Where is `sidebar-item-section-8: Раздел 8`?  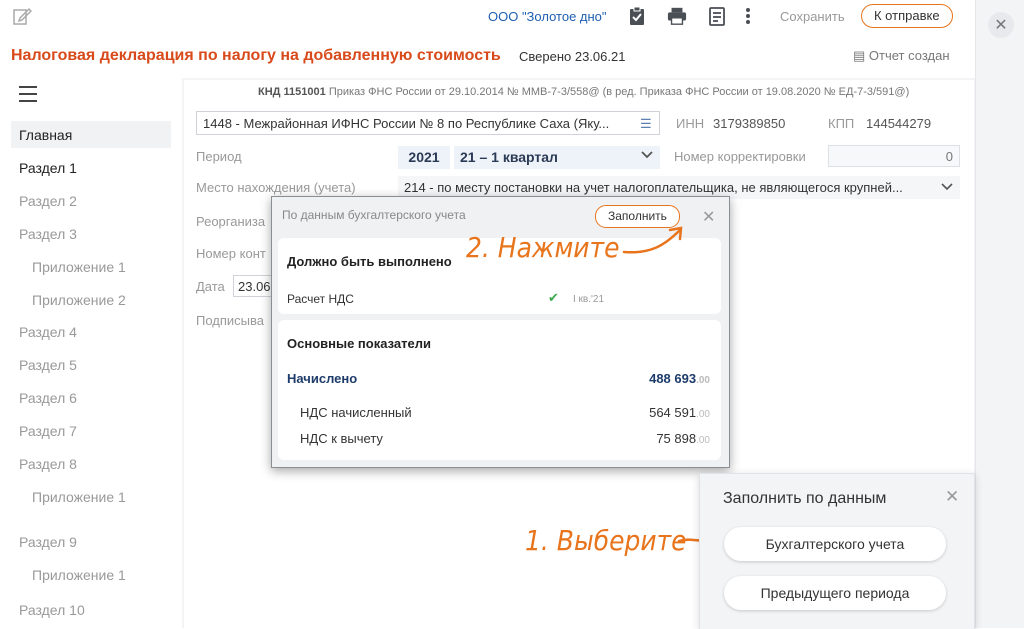 sidebar-item-section-8: Раздел 8 is located at coordinates (48, 464).